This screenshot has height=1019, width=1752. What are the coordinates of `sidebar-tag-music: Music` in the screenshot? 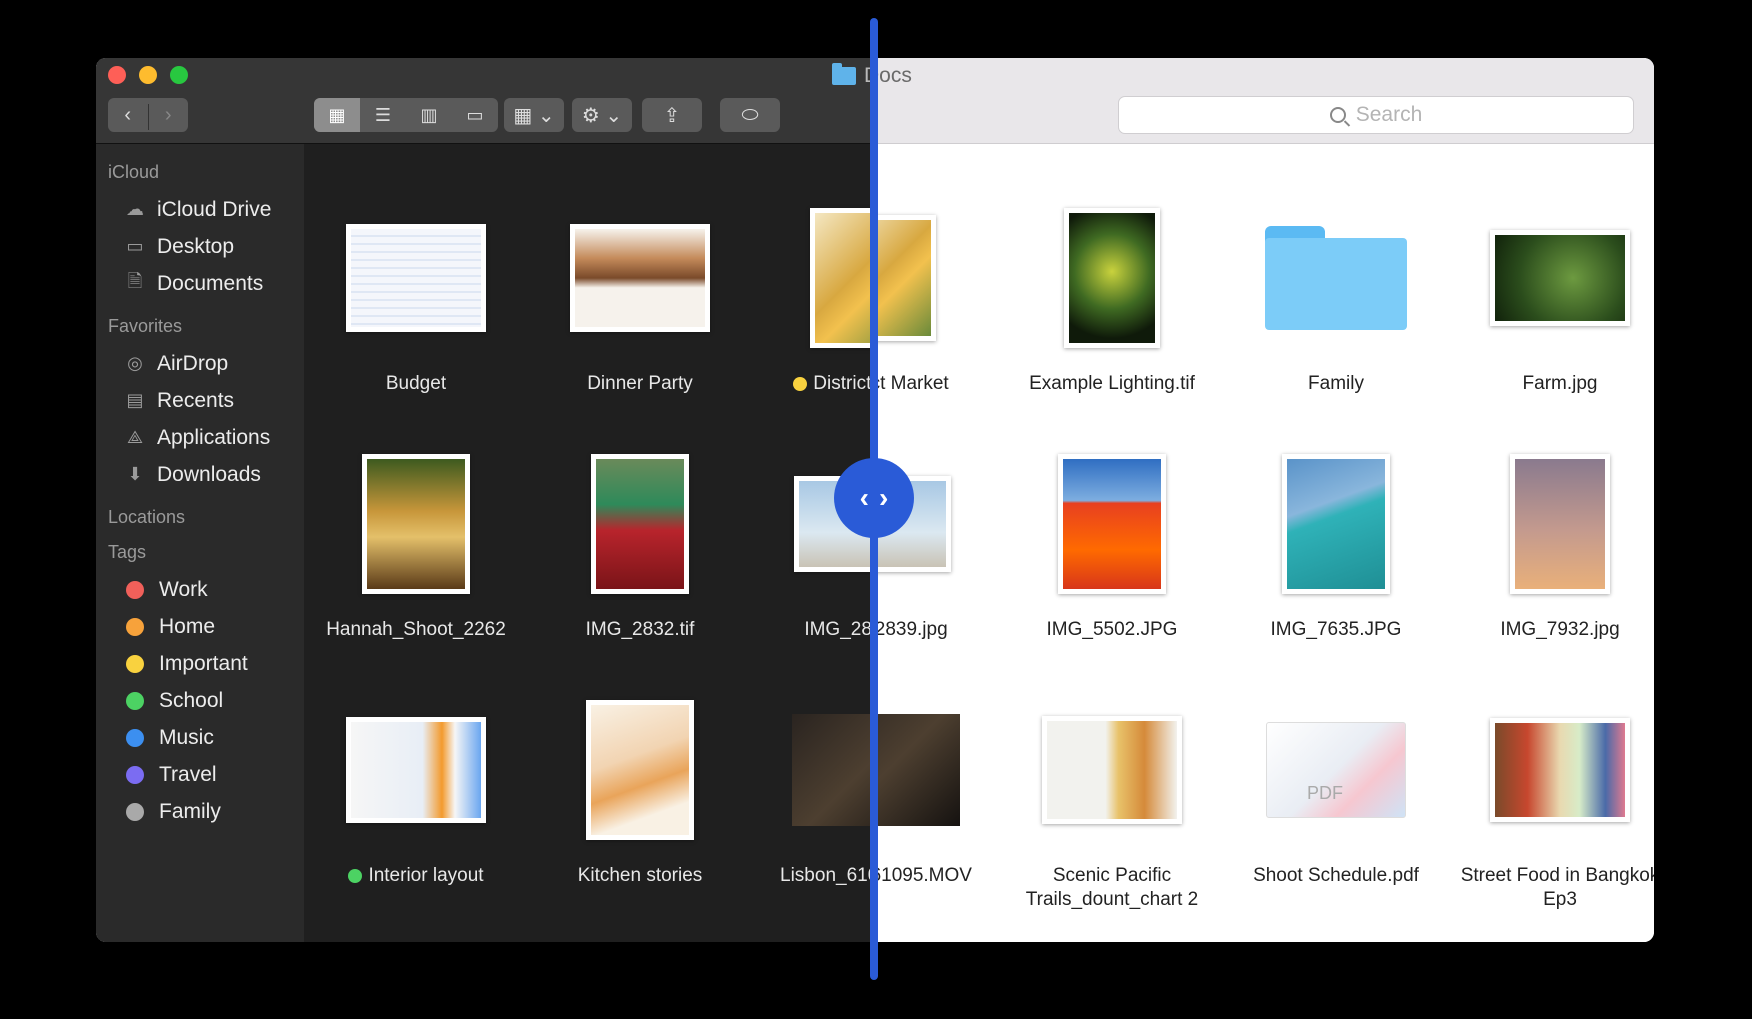 It's located at (200, 737).